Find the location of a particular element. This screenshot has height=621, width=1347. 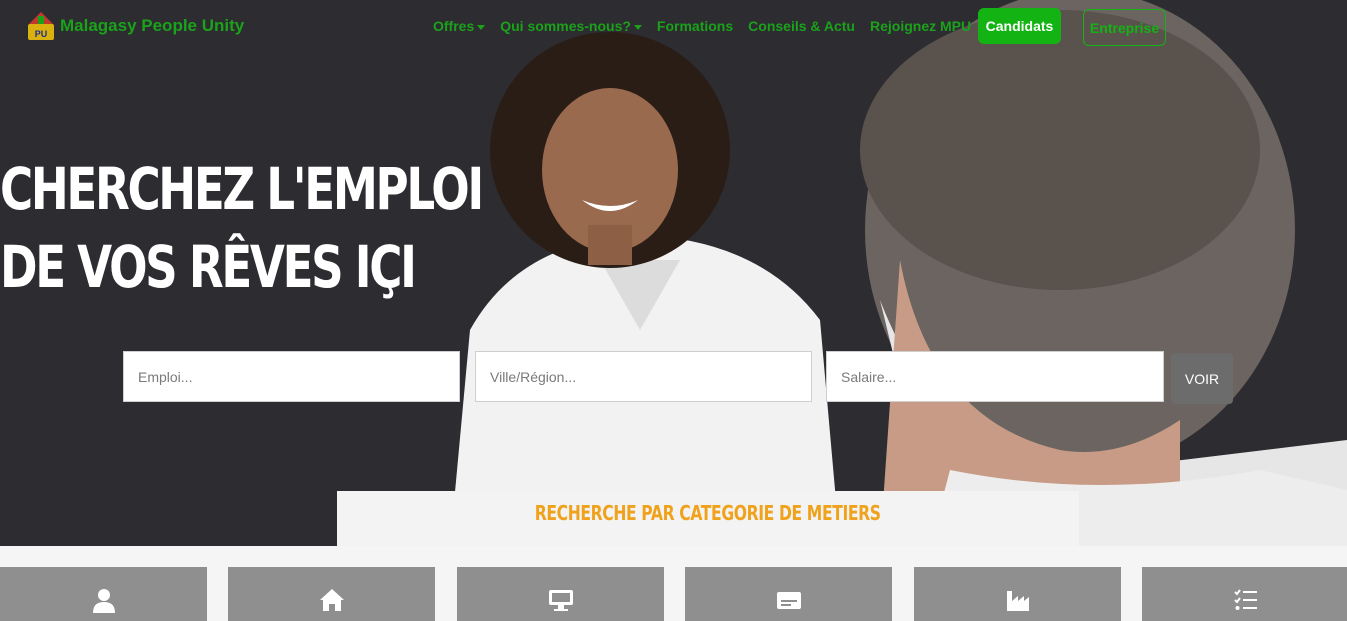

nav-item-conseils-actu: Conseils & Actu is located at coordinates (801, 26).